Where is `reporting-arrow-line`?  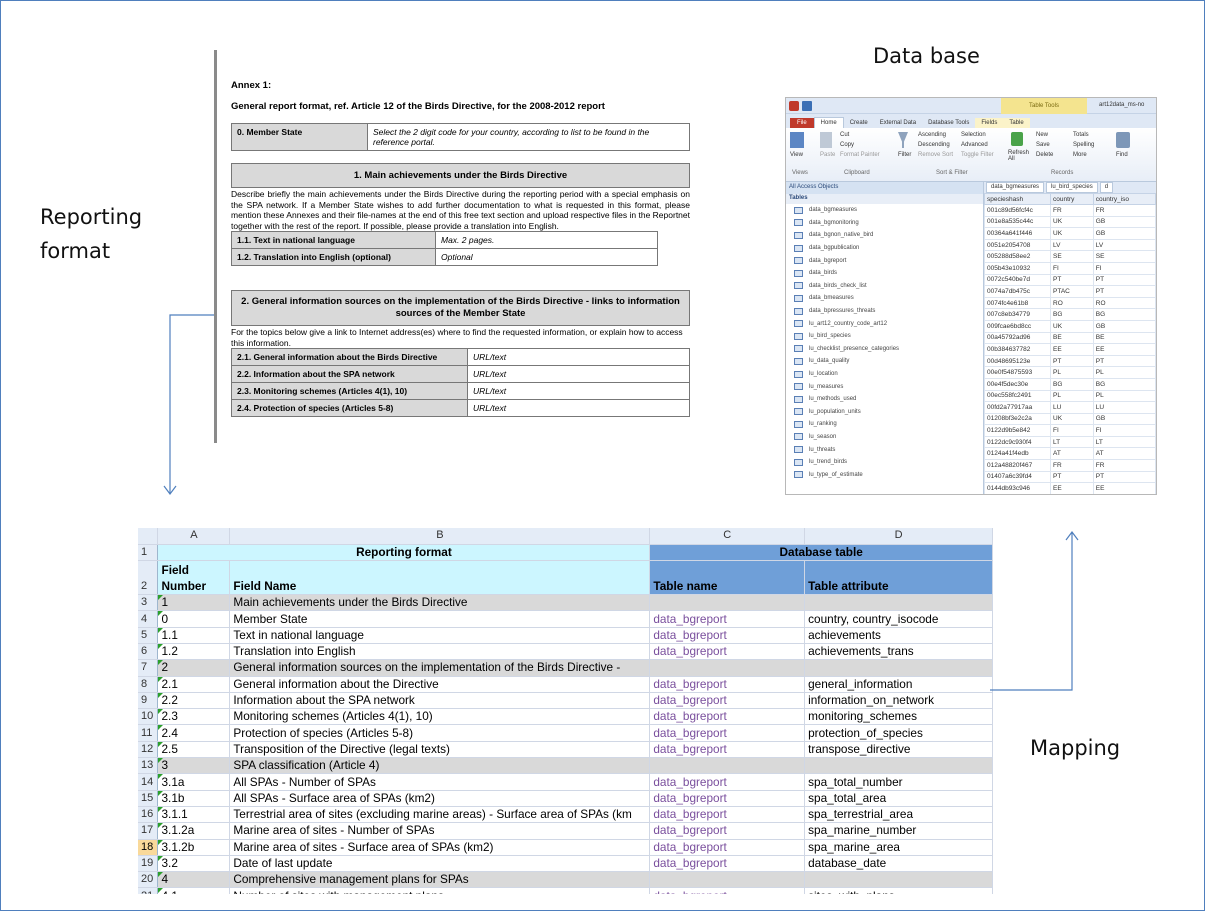
reporting-arrow-line is located at coordinates (191, 404).